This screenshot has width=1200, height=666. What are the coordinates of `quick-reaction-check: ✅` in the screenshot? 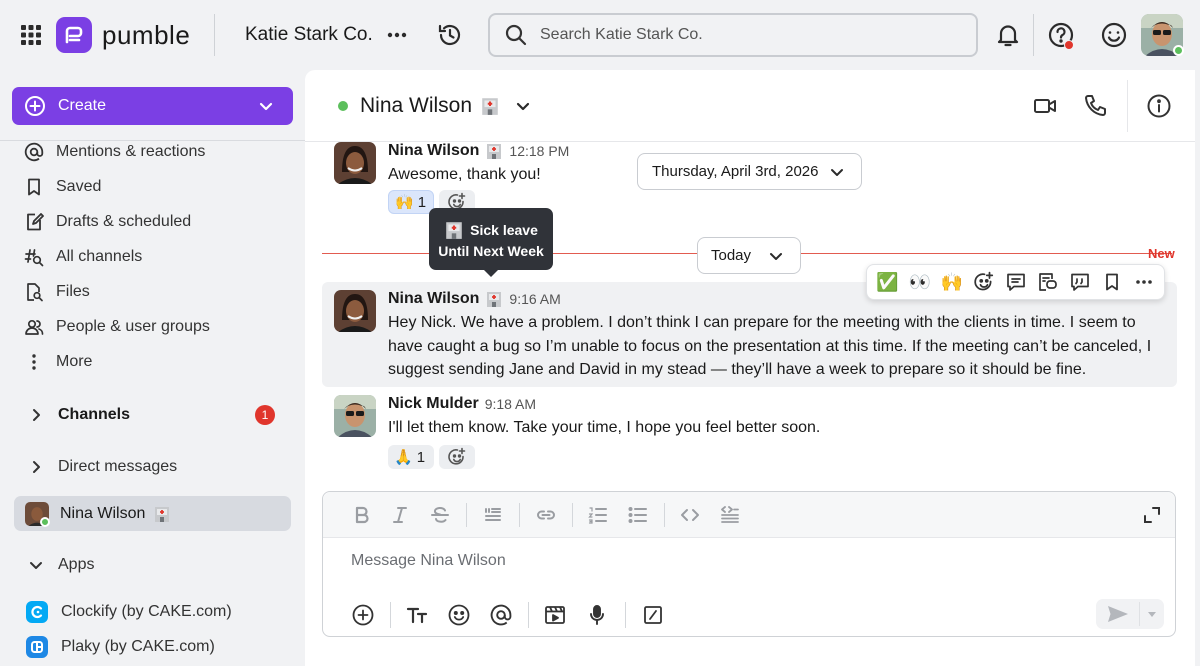 It's located at (887, 282).